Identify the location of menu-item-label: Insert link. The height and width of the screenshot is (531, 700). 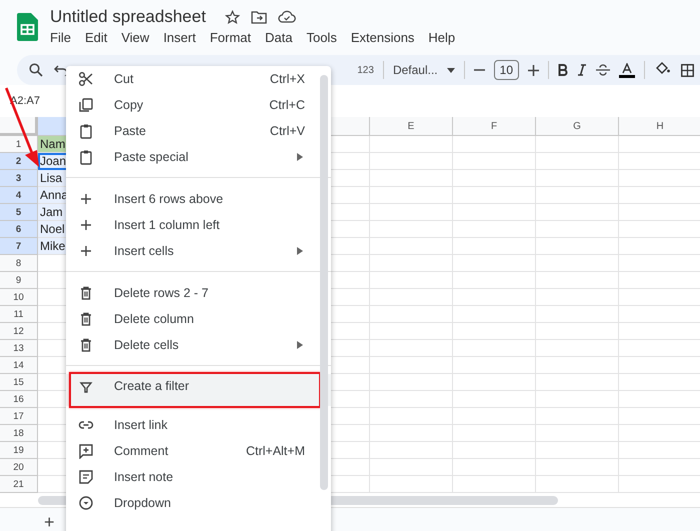
(141, 425).